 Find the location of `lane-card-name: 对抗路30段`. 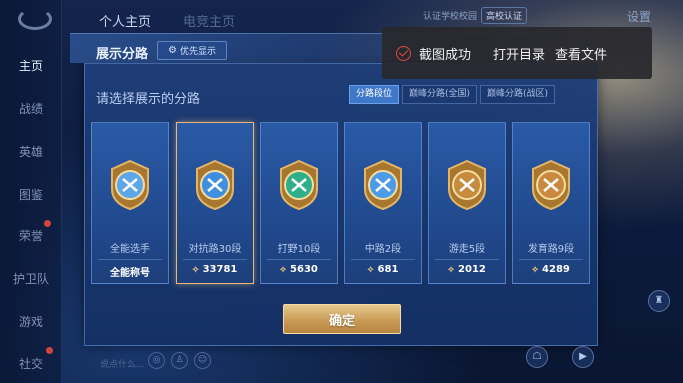

lane-card-name: 对抗路30段 is located at coordinates (215, 249).